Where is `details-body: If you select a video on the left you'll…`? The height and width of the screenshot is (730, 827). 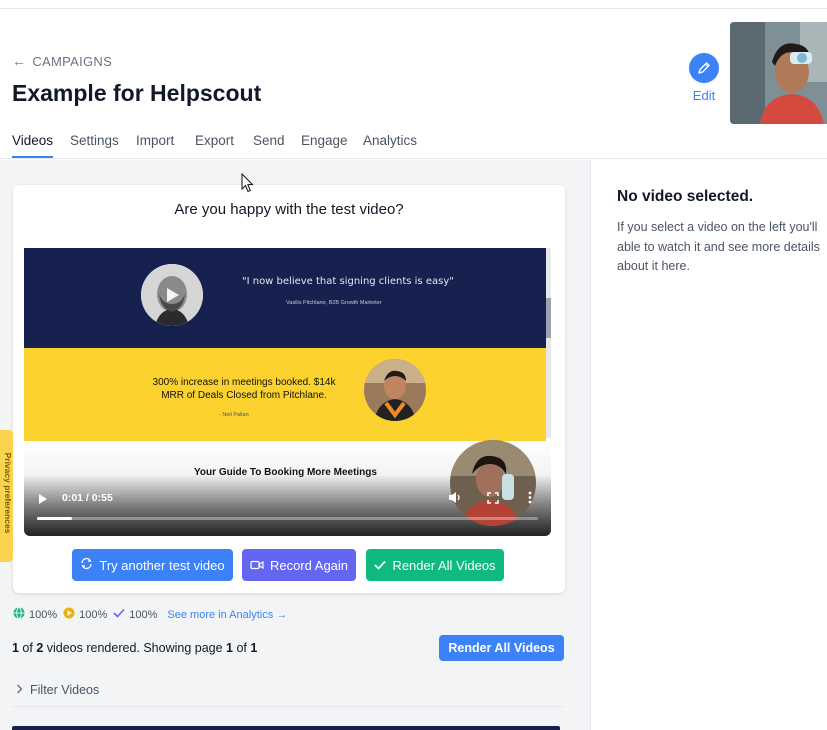
details-body: If you select a video on the left you'll… is located at coordinates (718, 246).